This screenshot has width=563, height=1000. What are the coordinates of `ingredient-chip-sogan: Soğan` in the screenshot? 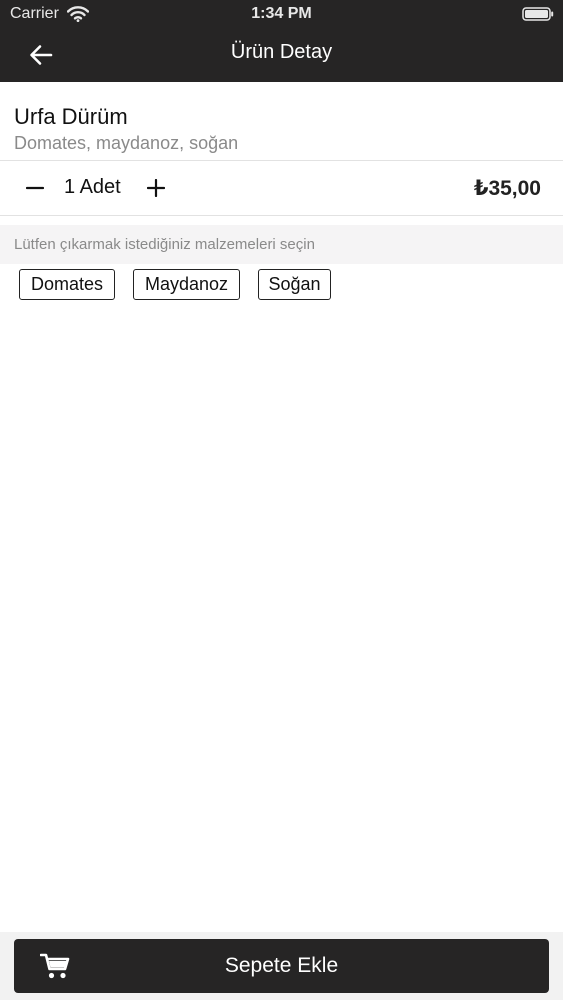 It's located at (294, 284).